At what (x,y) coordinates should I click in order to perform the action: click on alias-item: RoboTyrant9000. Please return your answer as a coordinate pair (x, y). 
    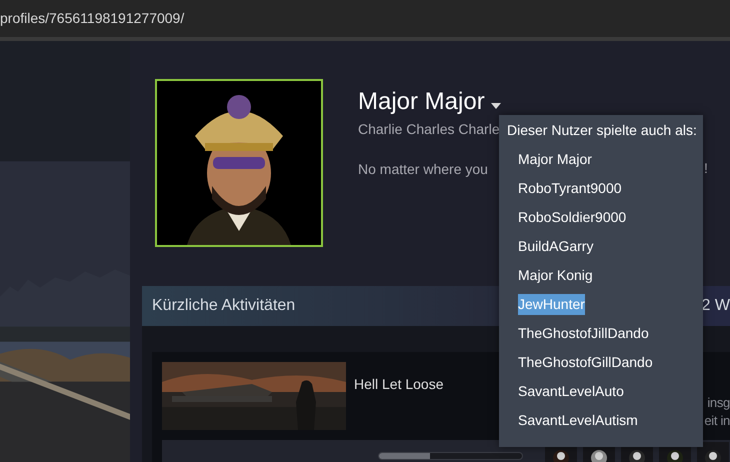
    Looking at the image, I should click on (570, 188).